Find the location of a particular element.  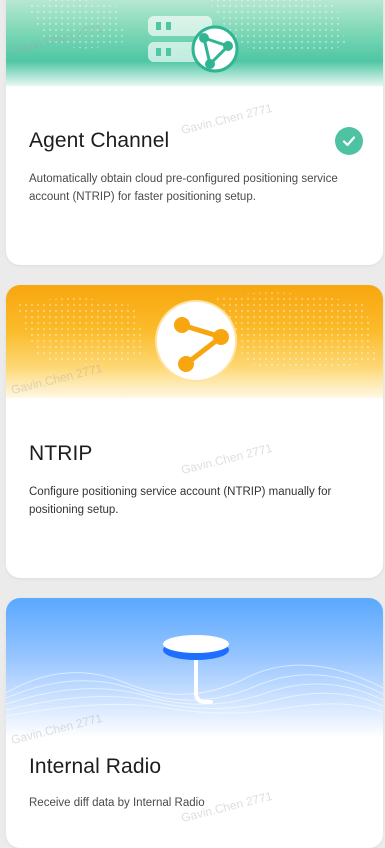

card-title: NTRIP is located at coordinates (61, 453).